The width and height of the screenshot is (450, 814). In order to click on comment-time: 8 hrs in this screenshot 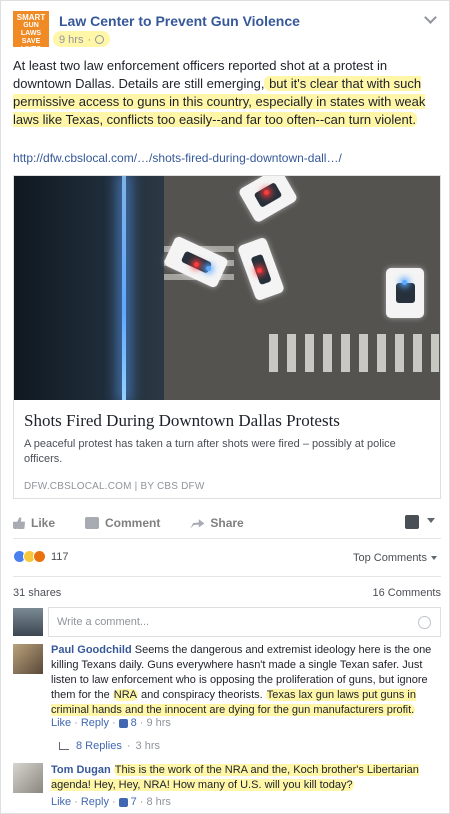, I will do `click(158, 802)`.